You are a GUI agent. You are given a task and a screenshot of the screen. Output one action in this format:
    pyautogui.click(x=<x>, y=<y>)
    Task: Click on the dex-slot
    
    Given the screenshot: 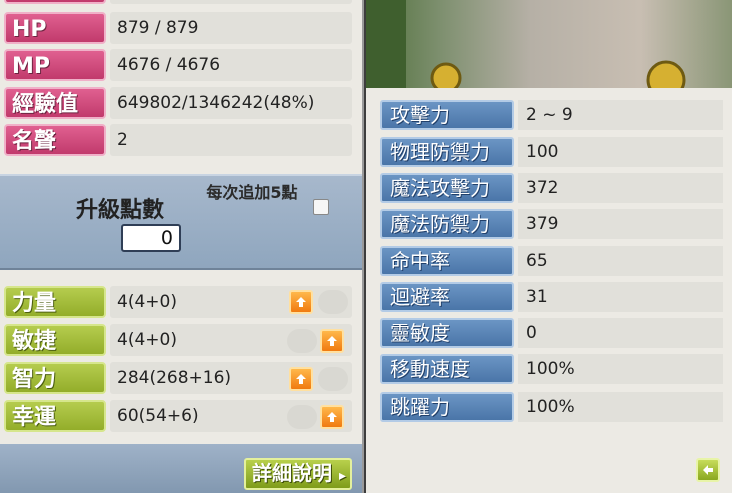 What is the action you would take?
    pyautogui.click(x=302, y=341)
    